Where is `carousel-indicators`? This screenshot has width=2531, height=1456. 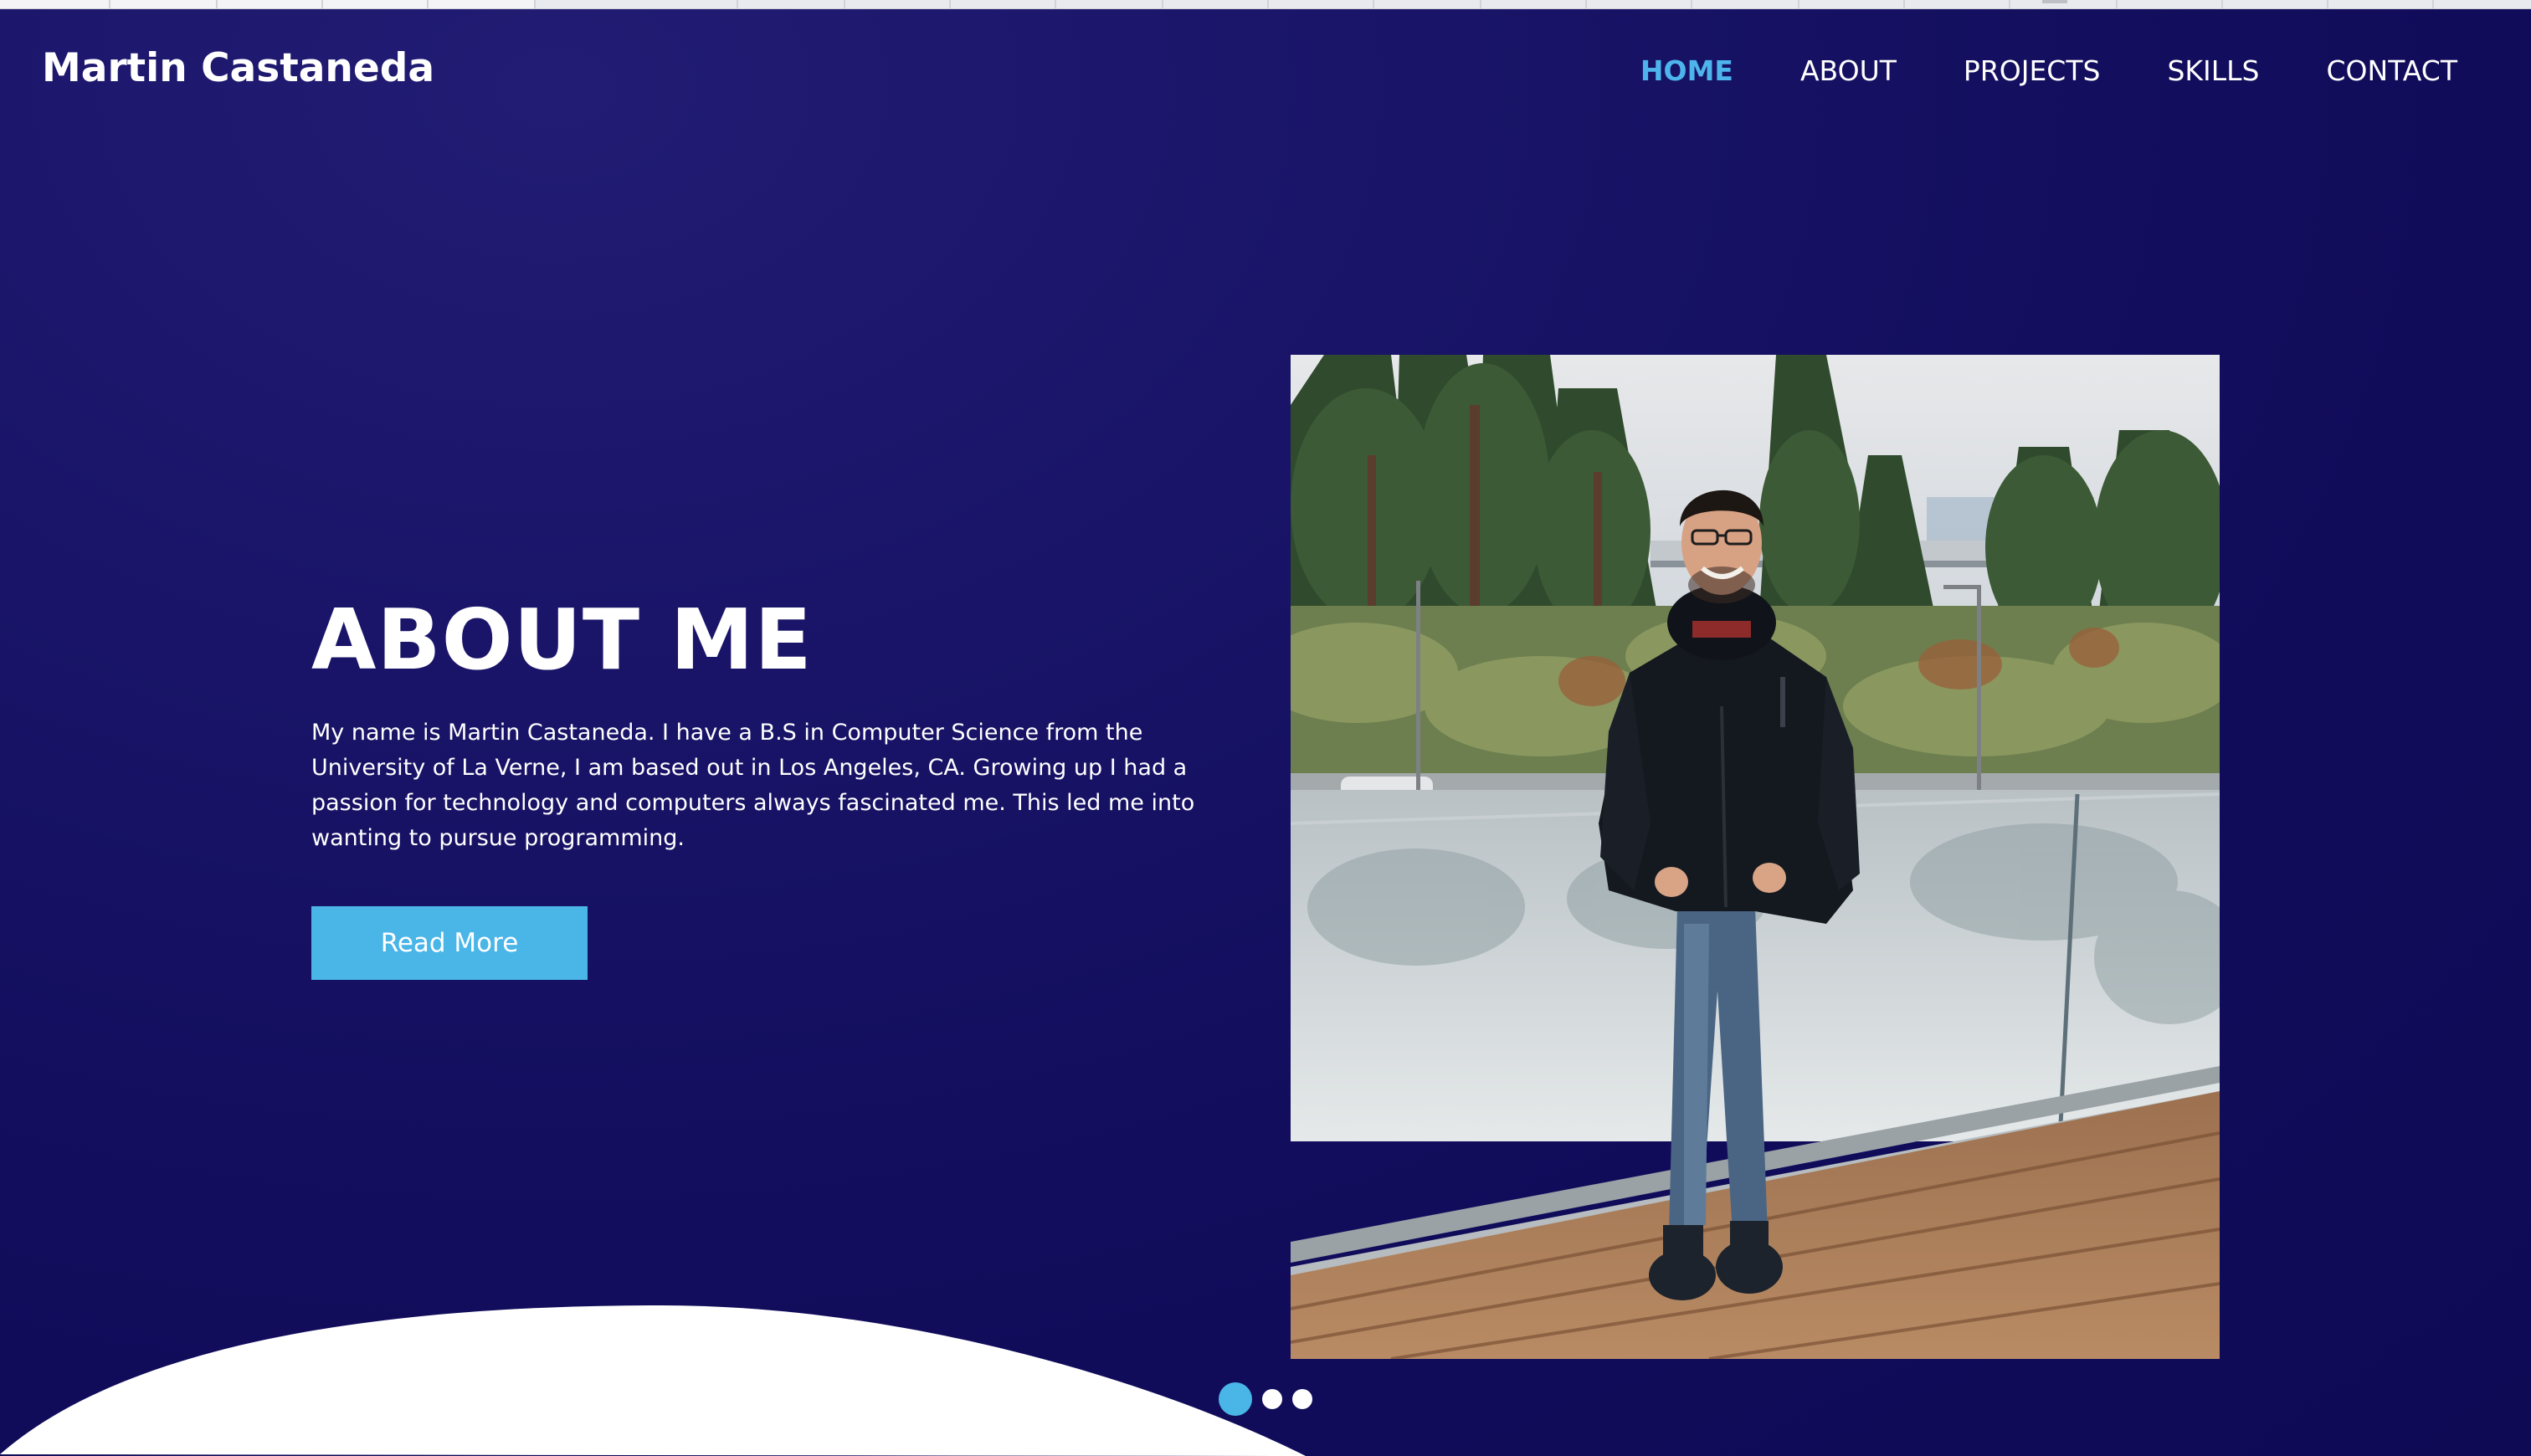 carousel-indicators is located at coordinates (1270, 1399).